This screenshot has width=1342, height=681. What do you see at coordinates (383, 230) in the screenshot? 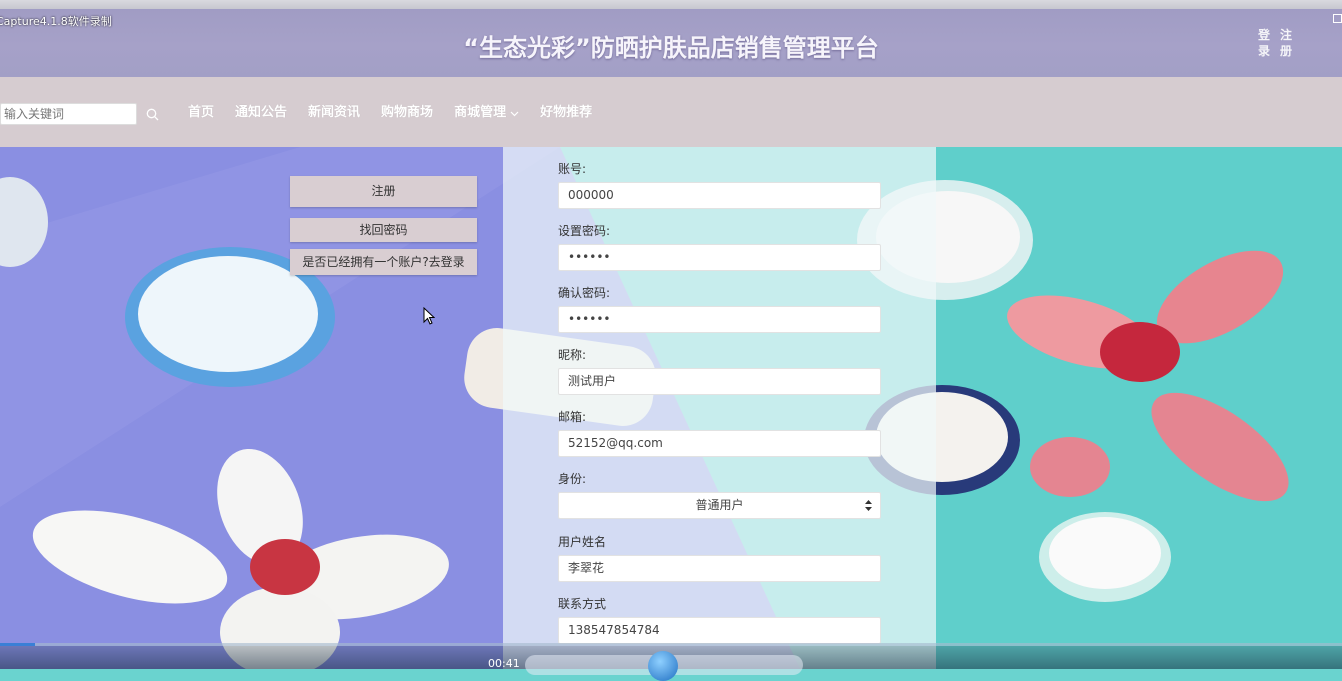
I see `forgot-password-button: 找回密码` at bounding box center [383, 230].